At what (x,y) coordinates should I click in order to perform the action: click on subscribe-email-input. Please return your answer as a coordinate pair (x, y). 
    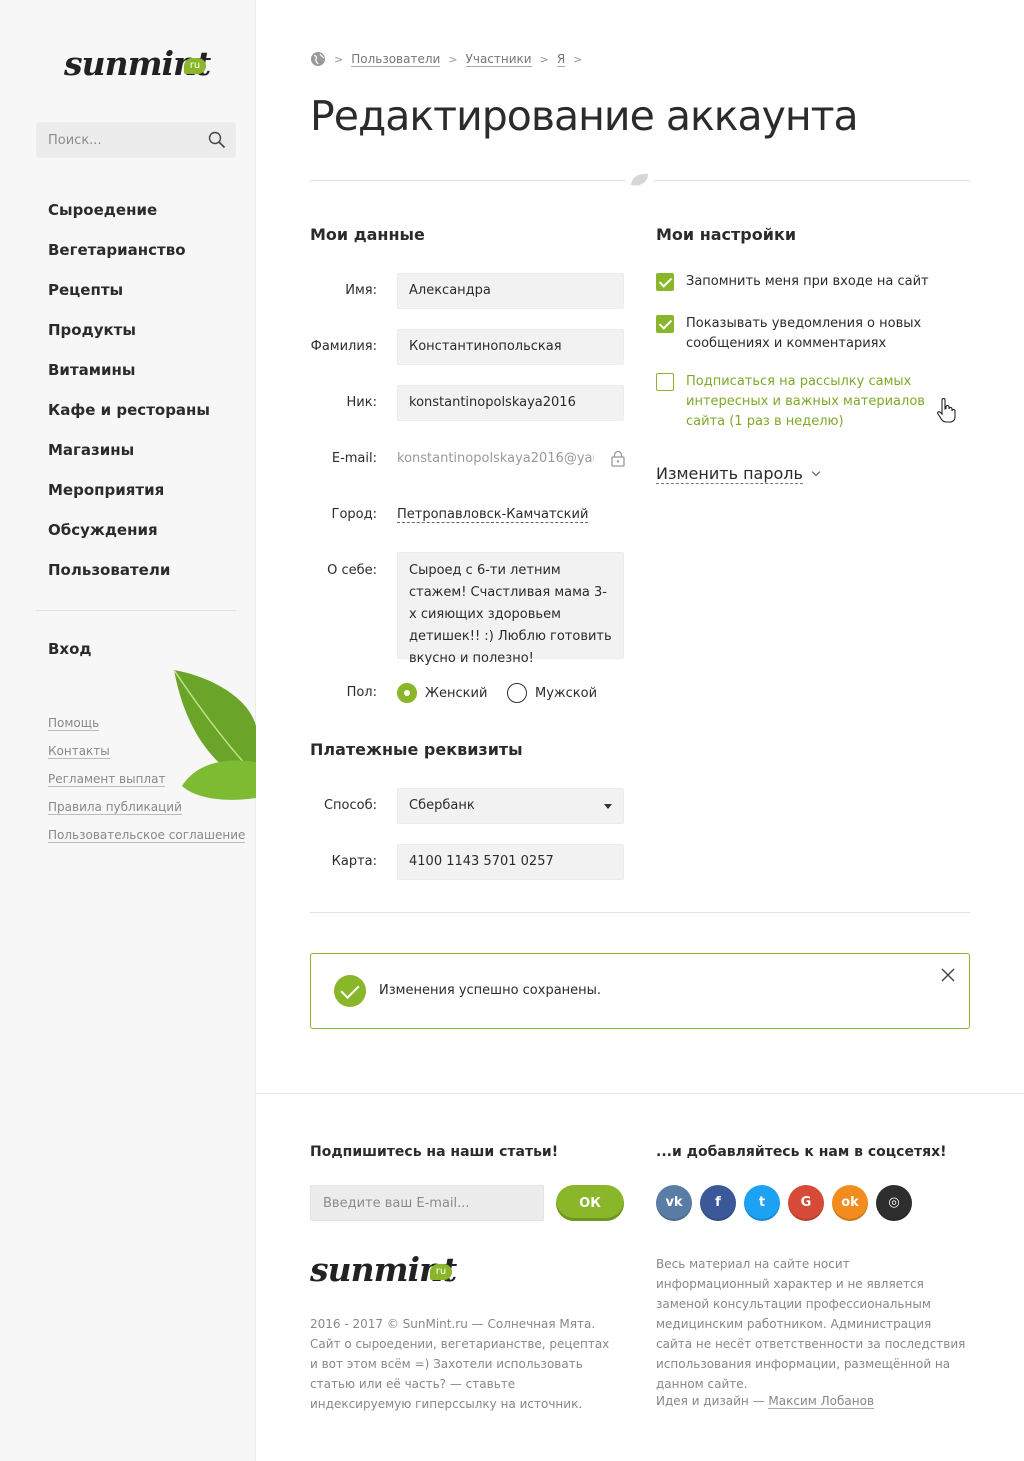
    Looking at the image, I should click on (427, 1203).